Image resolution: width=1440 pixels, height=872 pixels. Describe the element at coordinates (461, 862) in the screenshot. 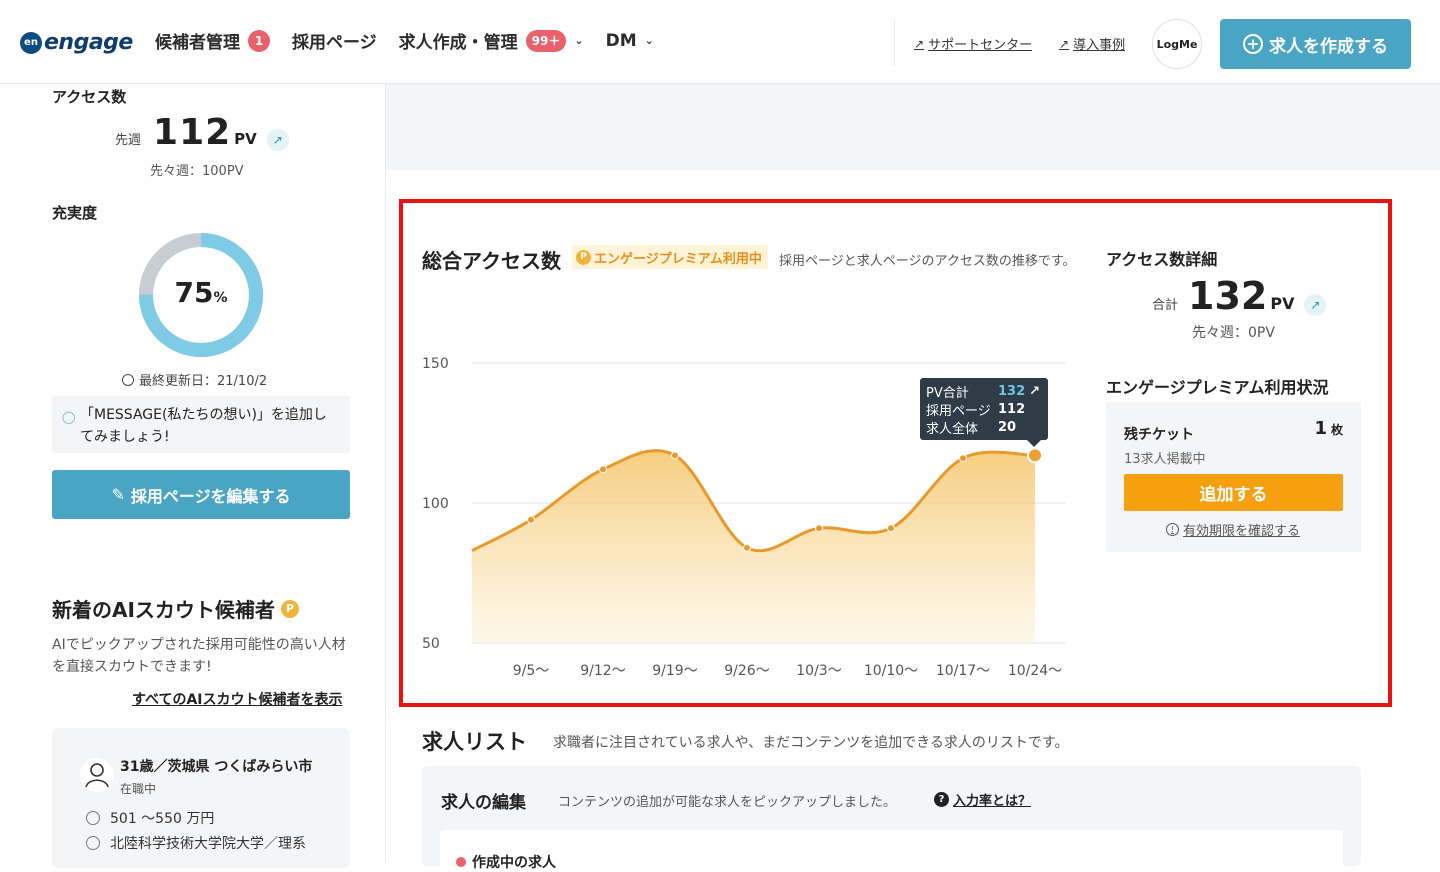

I see `status-dot` at that location.